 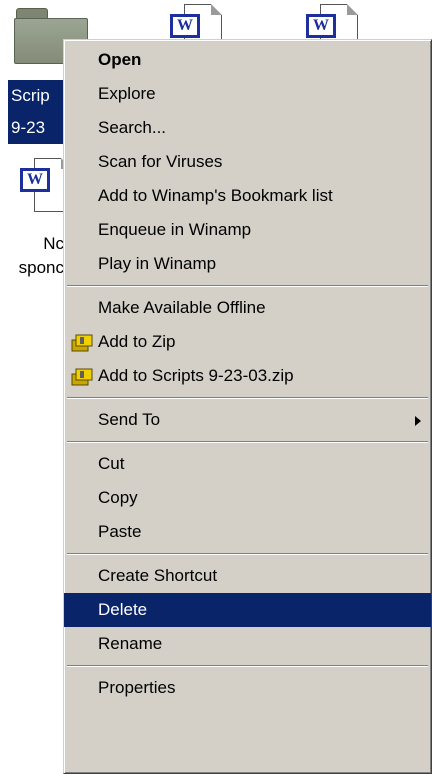 What do you see at coordinates (53, 243) in the screenshot?
I see `label-line: Nc` at bounding box center [53, 243].